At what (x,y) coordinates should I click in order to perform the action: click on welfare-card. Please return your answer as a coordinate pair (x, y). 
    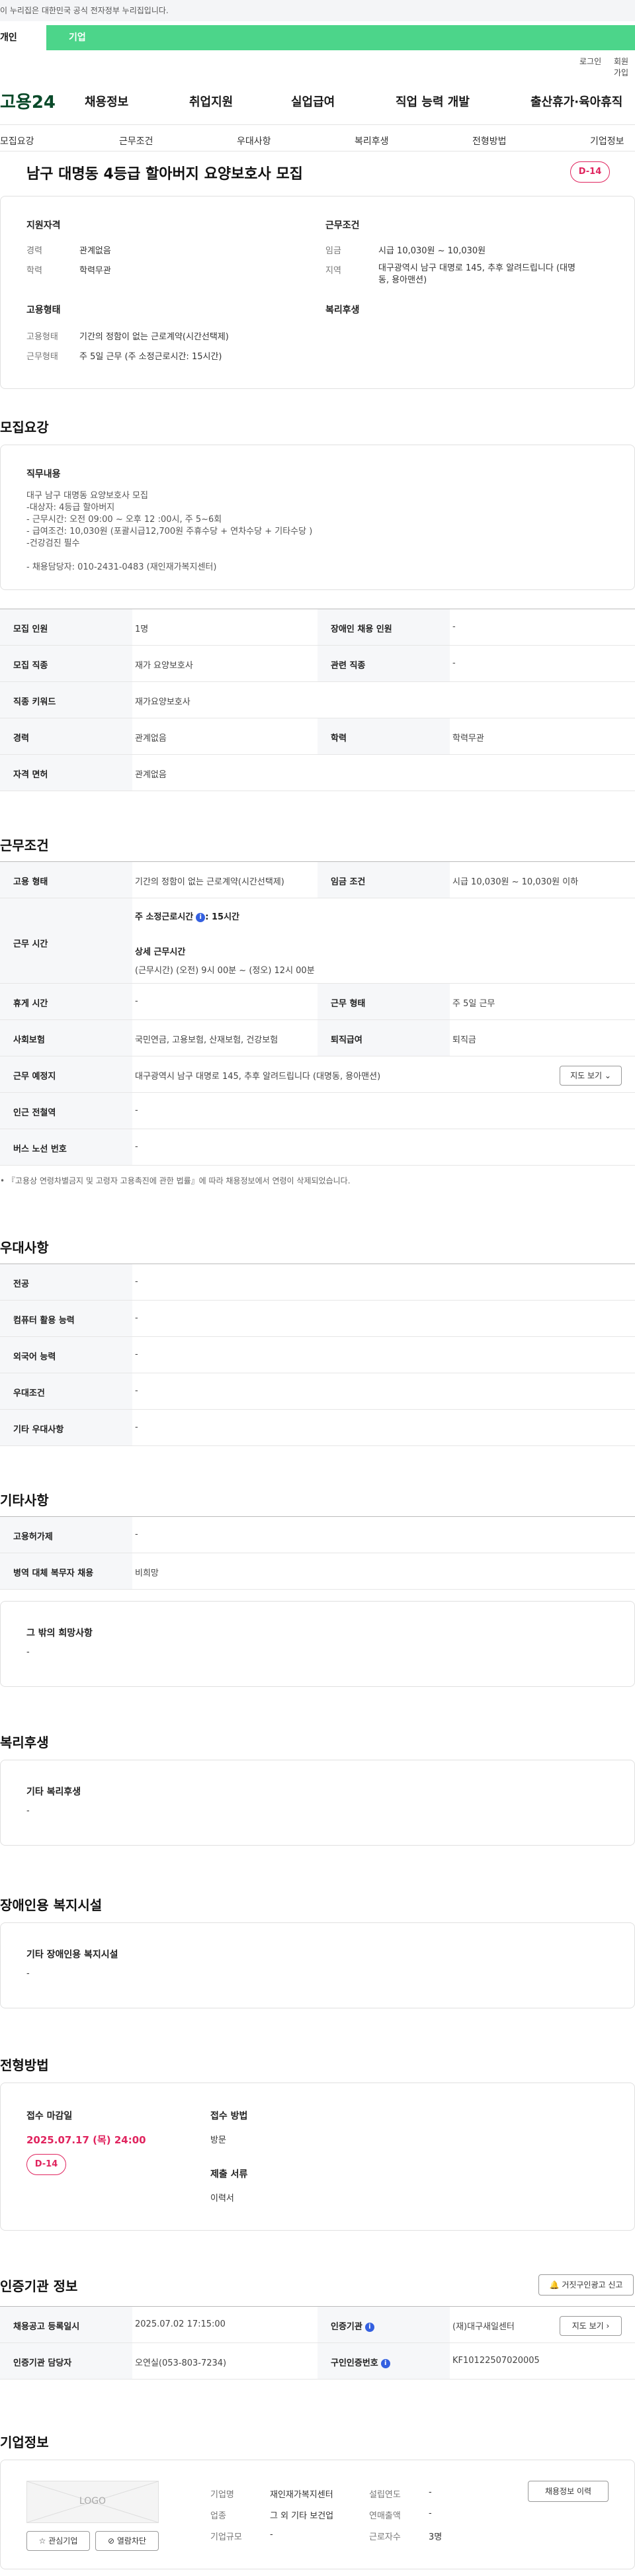
    Looking at the image, I should click on (317, 1803).